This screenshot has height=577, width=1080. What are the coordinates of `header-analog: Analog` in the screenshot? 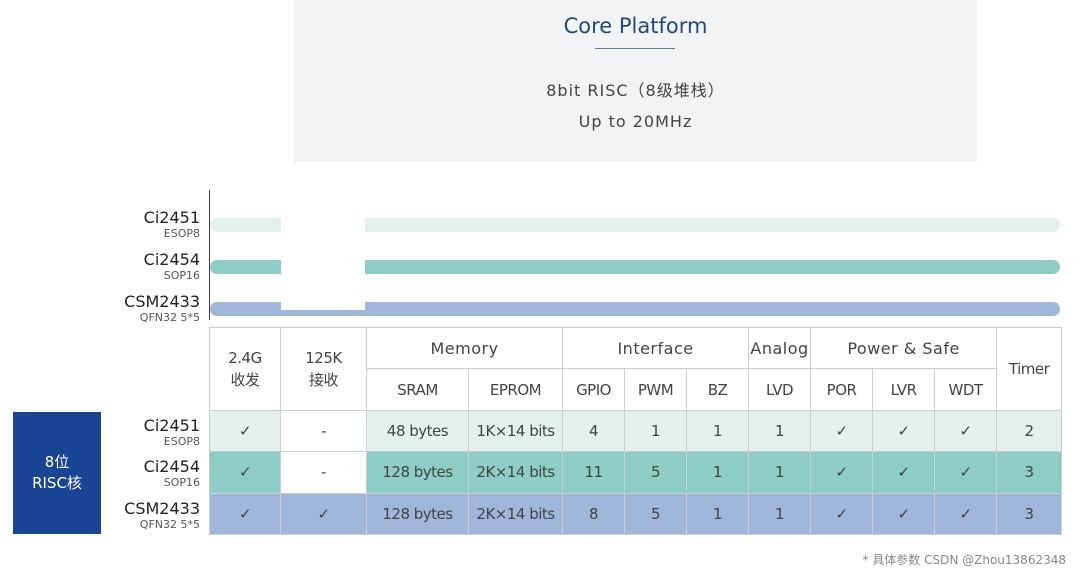 It's located at (780, 348).